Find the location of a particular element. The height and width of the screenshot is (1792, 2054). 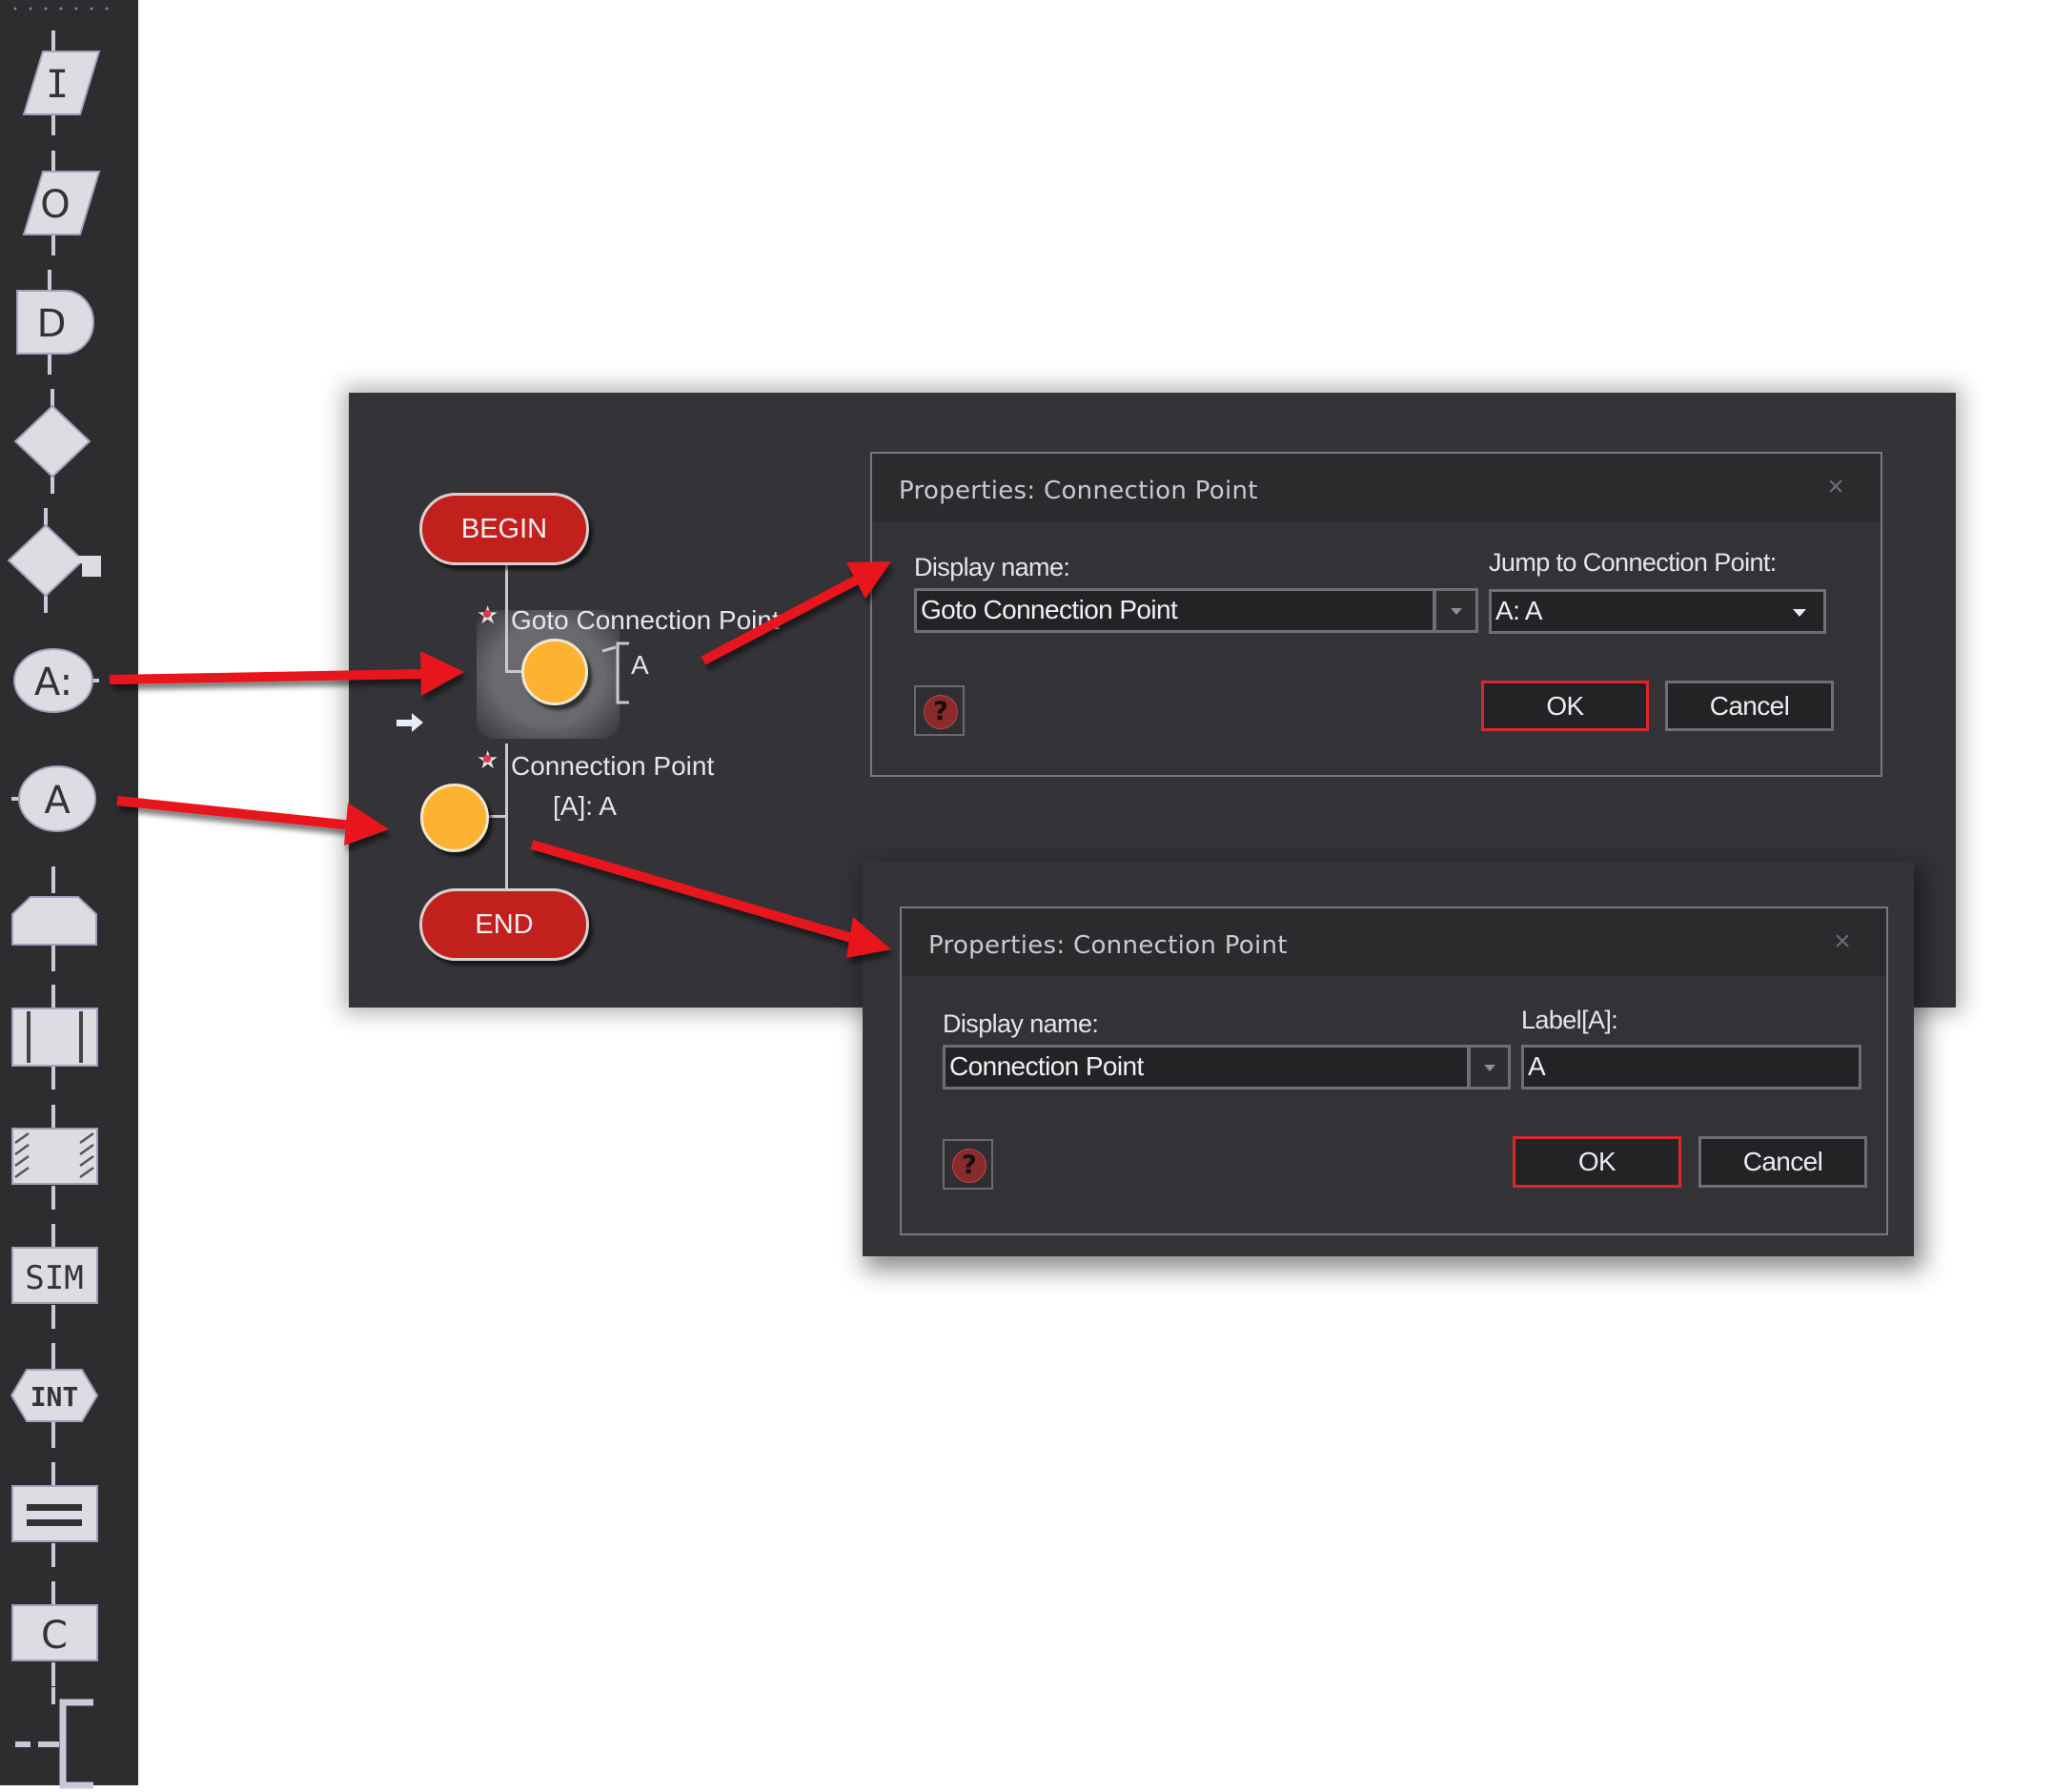

jump-to-label: Jump to Connection Point: is located at coordinates (1633, 562).